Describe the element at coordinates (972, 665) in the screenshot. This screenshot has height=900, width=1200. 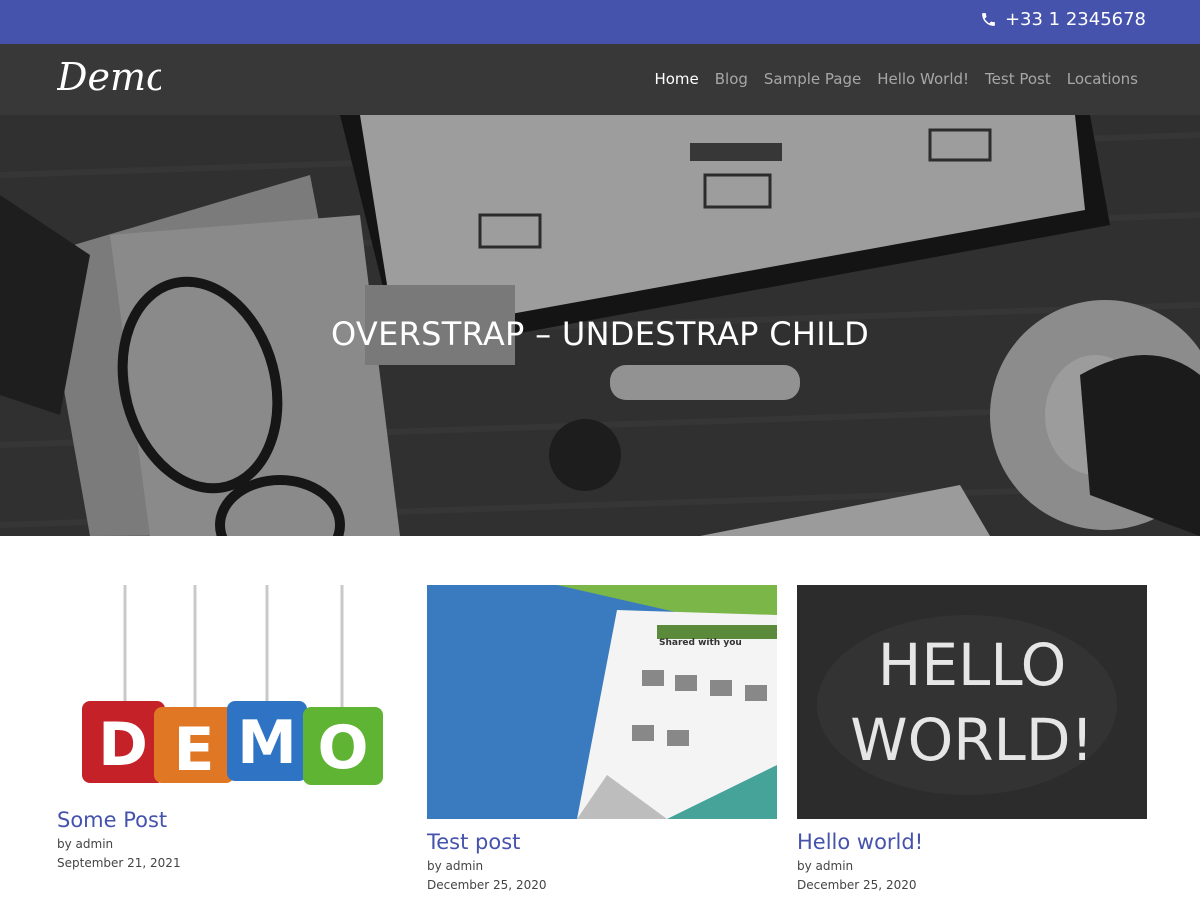
I see `chalk-line-hello: HELLO` at that location.